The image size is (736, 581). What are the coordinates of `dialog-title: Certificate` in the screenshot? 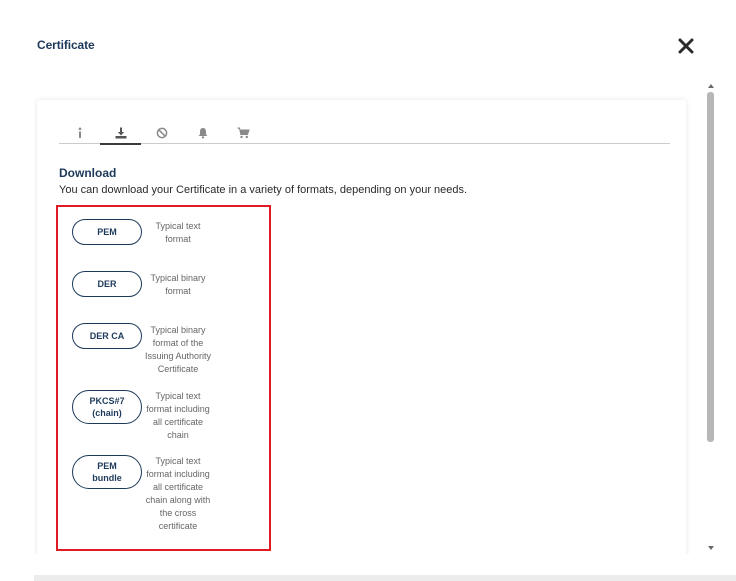 It's located at (66, 45).